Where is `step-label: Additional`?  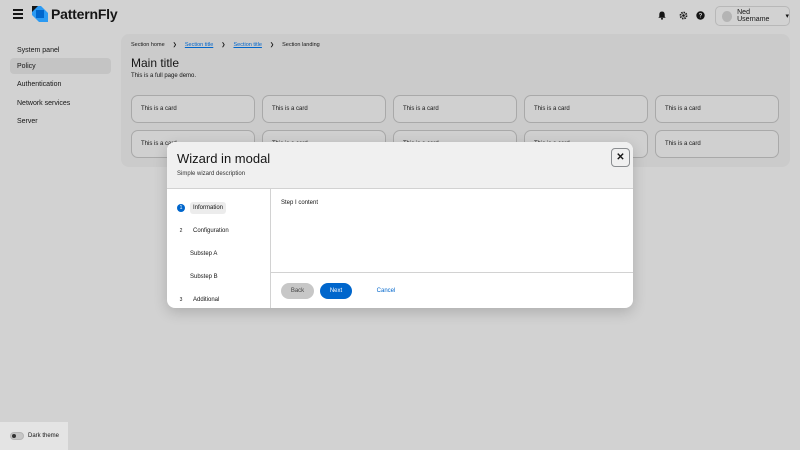
step-label: Additional is located at coordinates (206, 300).